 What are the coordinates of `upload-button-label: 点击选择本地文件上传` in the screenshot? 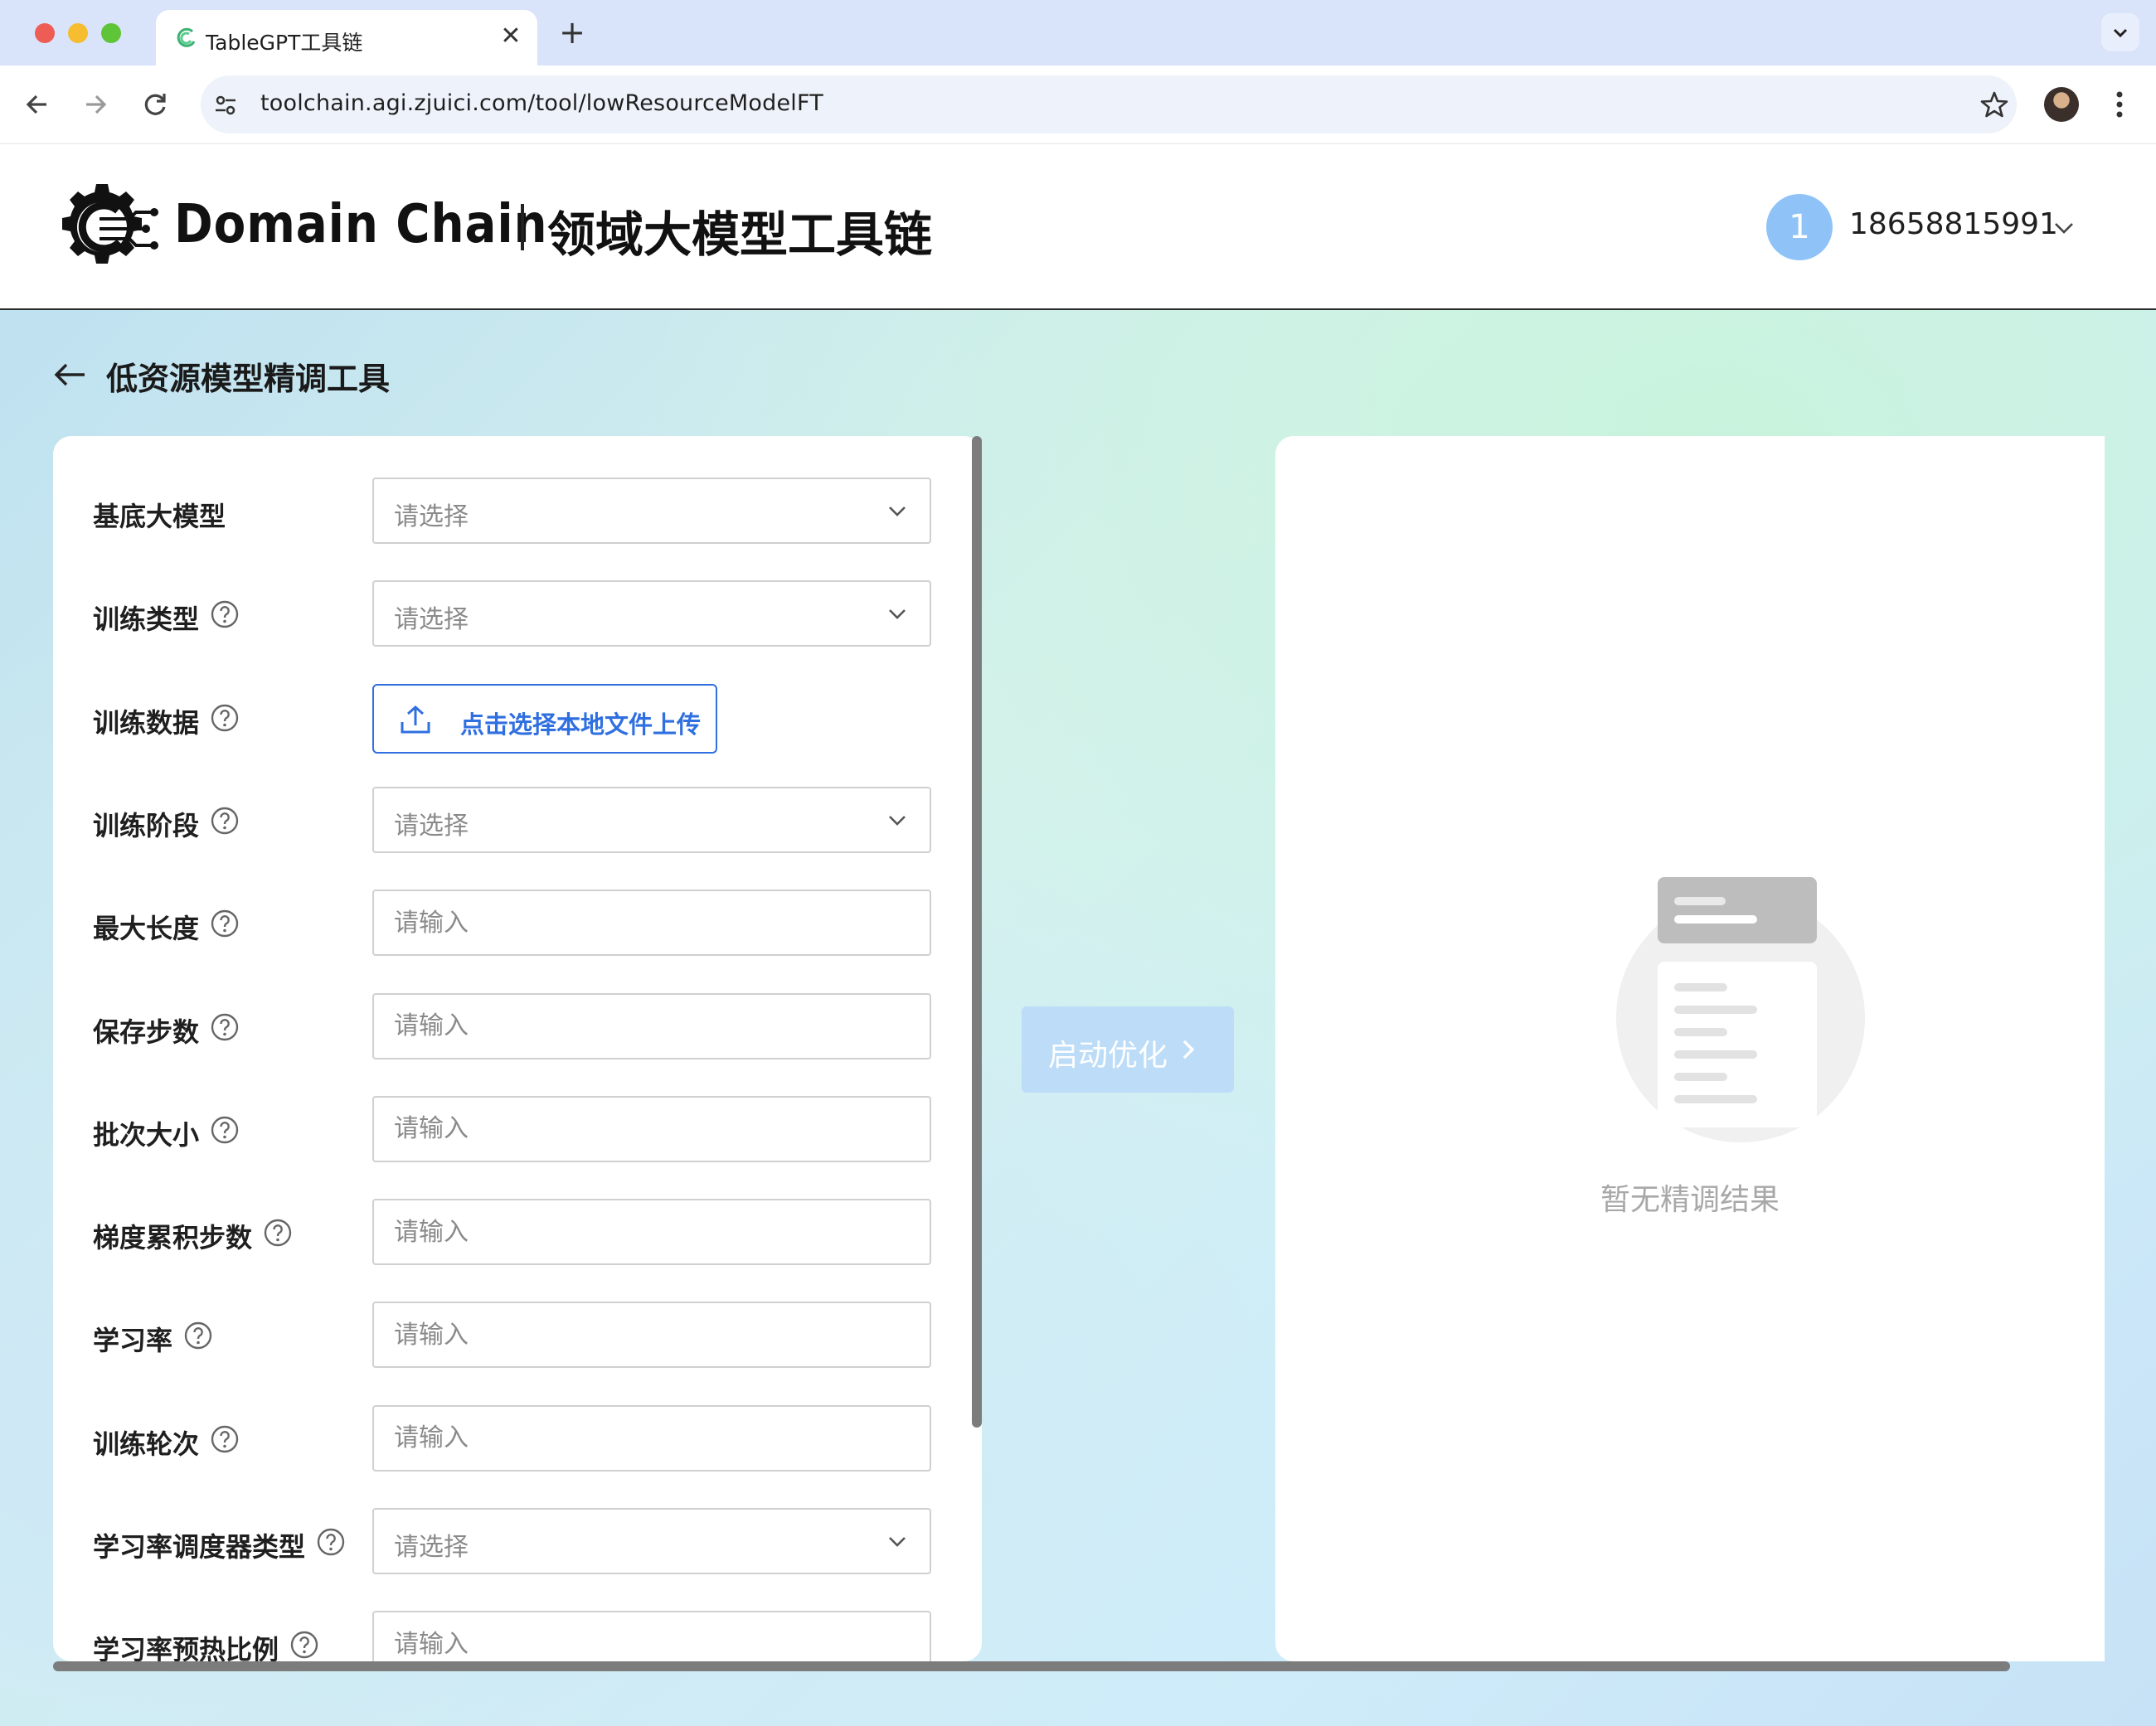 It's located at (581, 724).